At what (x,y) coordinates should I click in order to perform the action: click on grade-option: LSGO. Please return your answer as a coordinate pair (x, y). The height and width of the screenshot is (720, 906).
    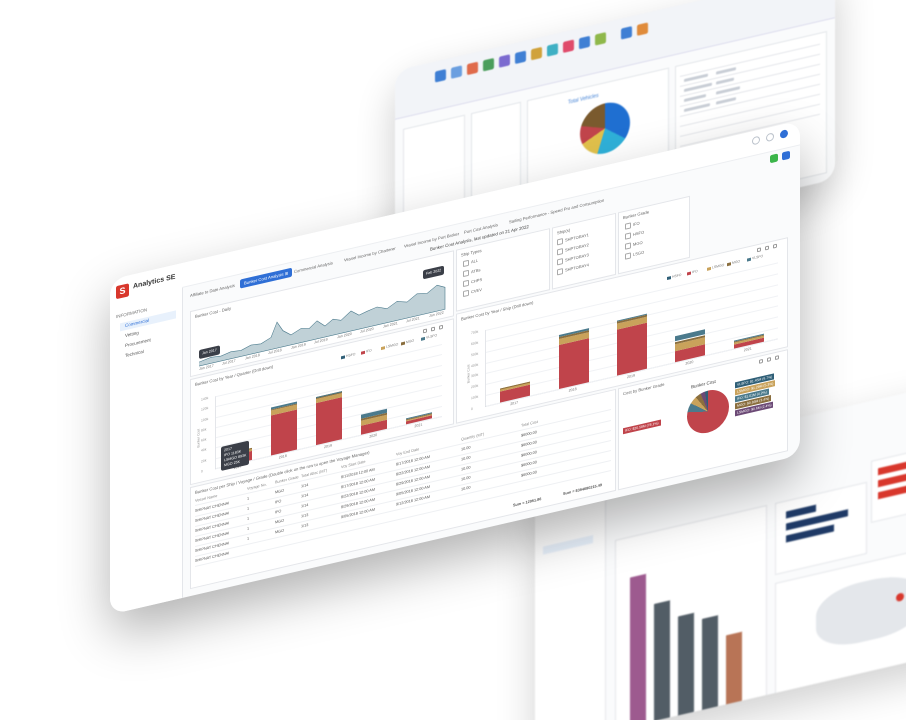
    Looking at the image, I should click on (634, 254).